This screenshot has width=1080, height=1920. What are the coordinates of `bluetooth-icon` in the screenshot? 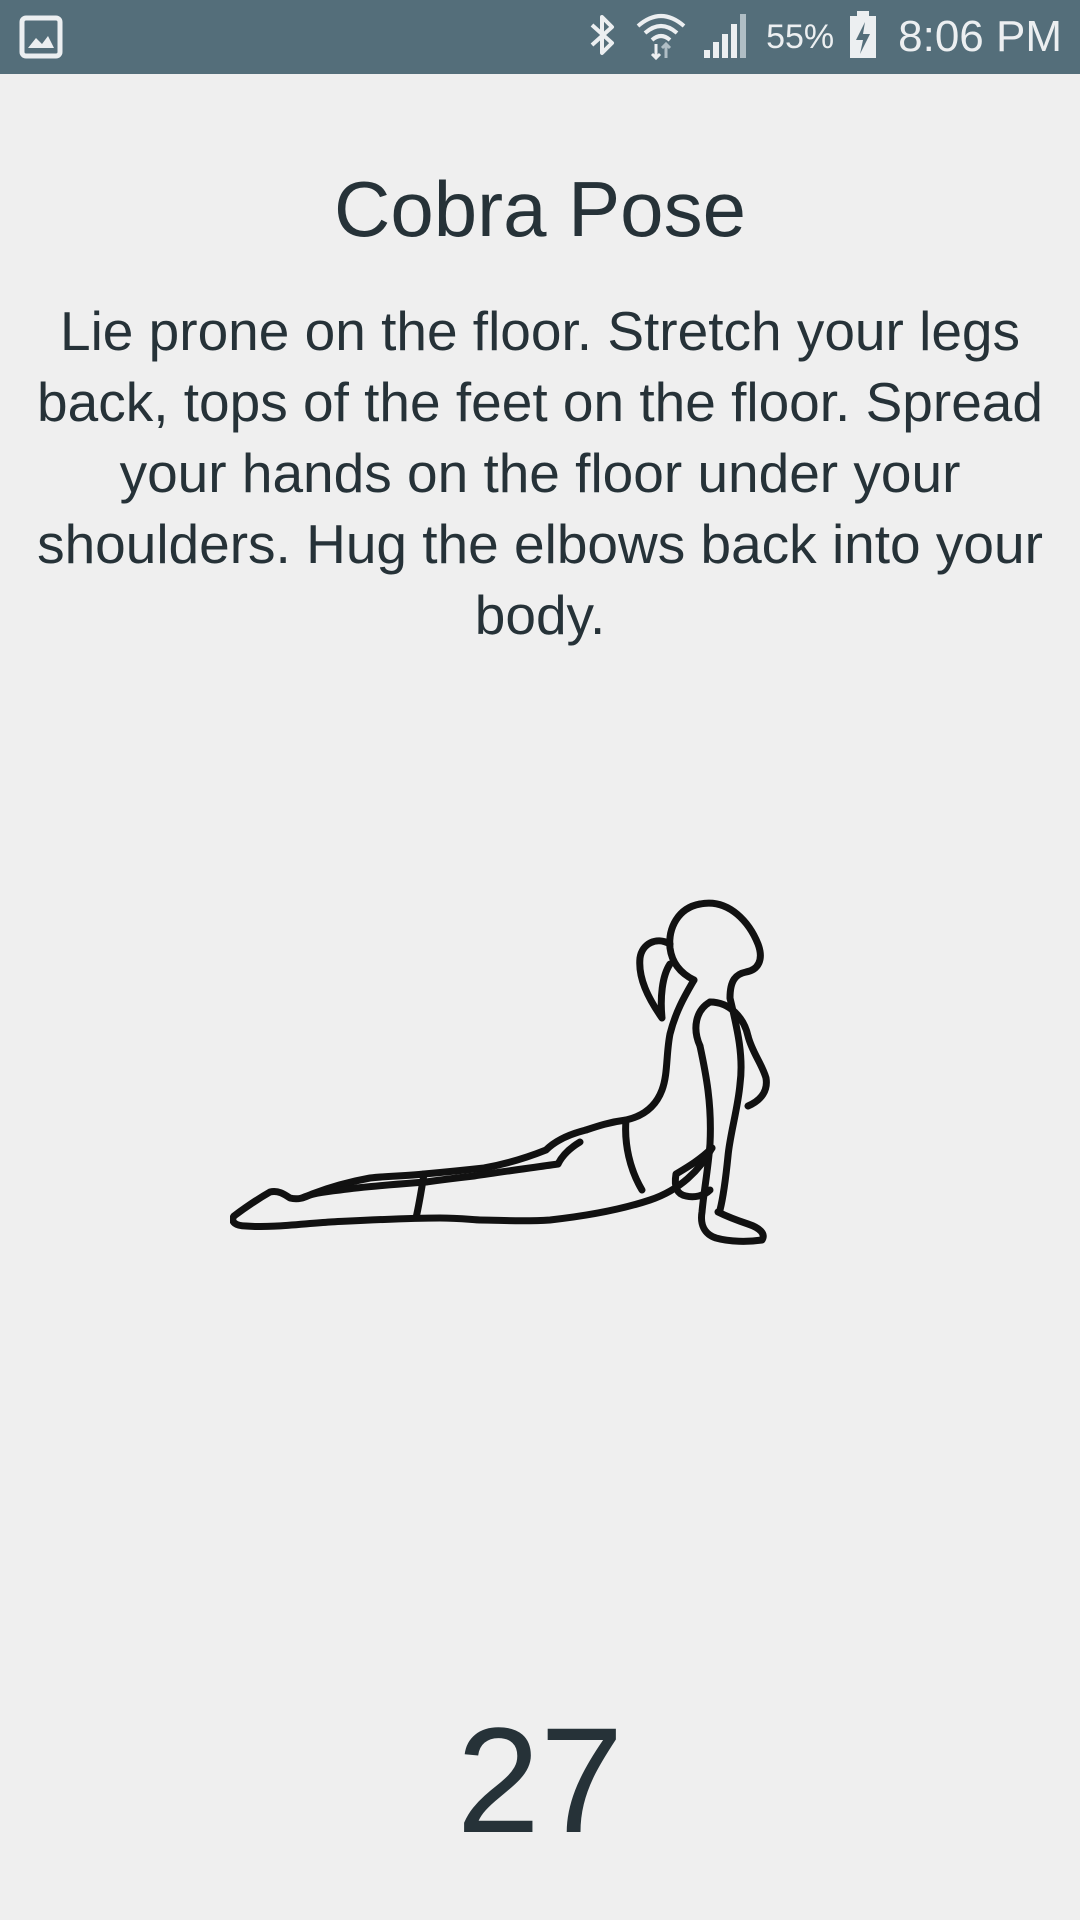 It's located at (602, 37).